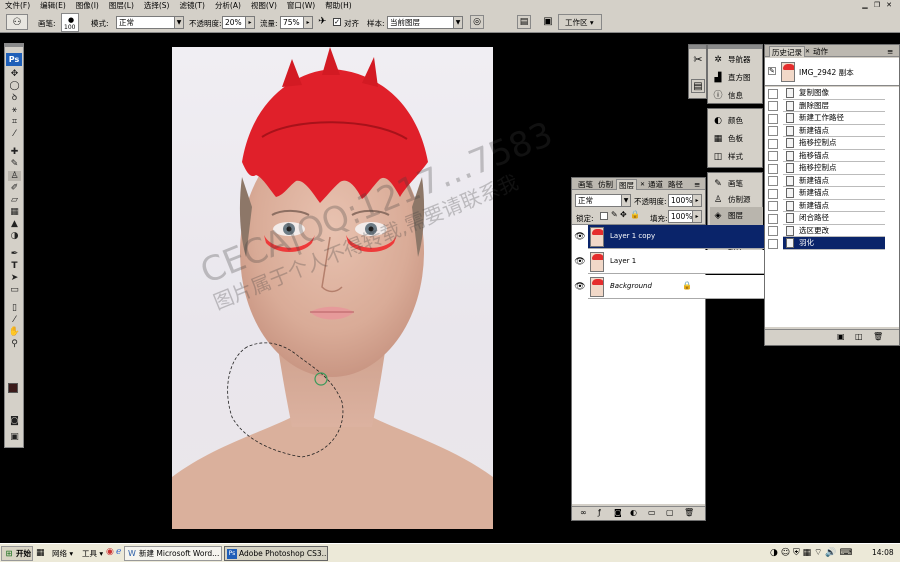 The width and height of the screenshot is (900, 562). What do you see at coordinates (834, 230) in the screenshot?
I see `history-item: 选区更改` at bounding box center [834, 230].